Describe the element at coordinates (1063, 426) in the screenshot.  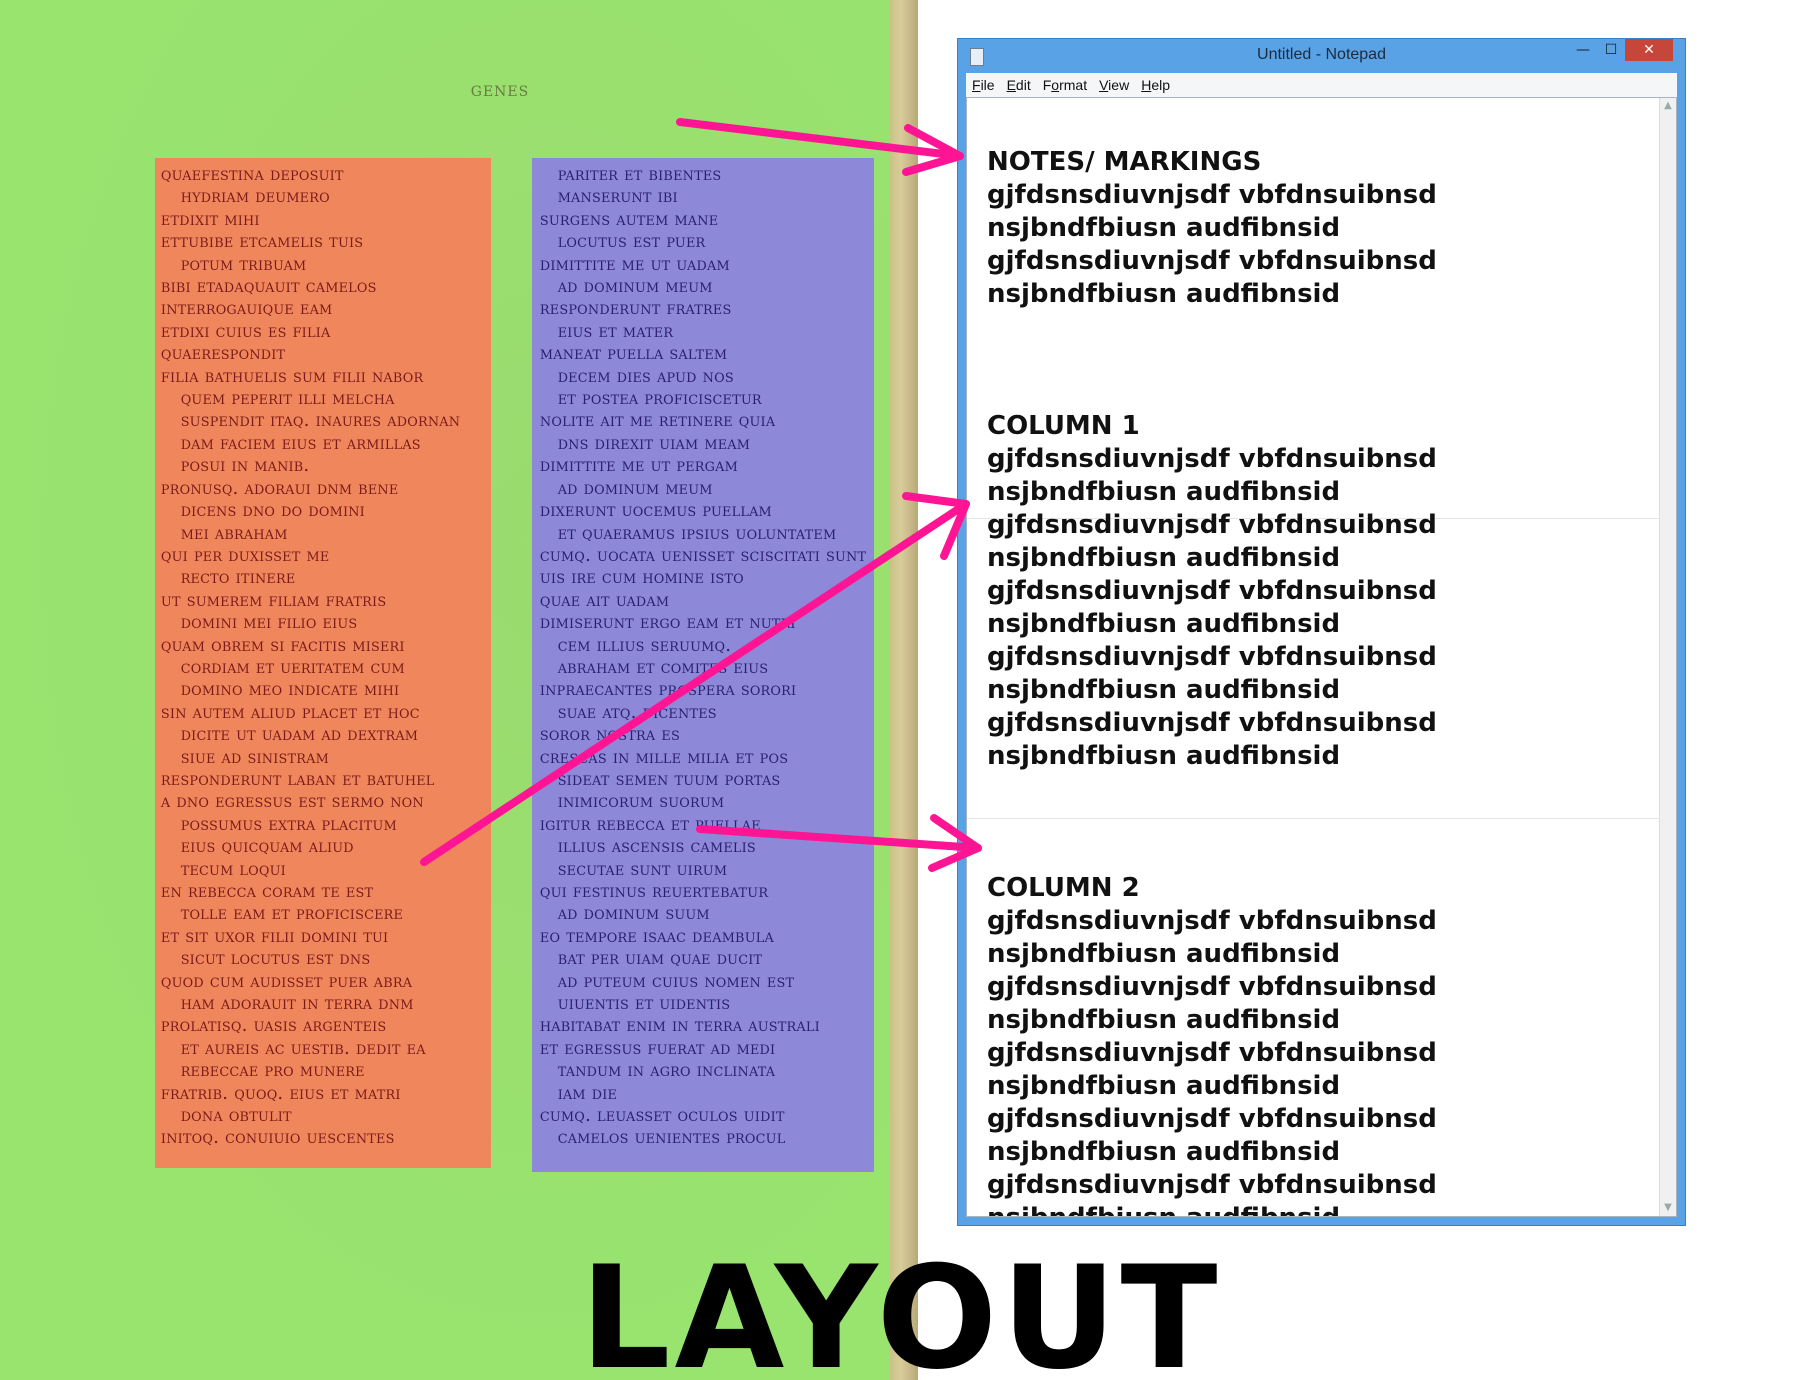
I see `section-heading: COLUMN 1` at that location.